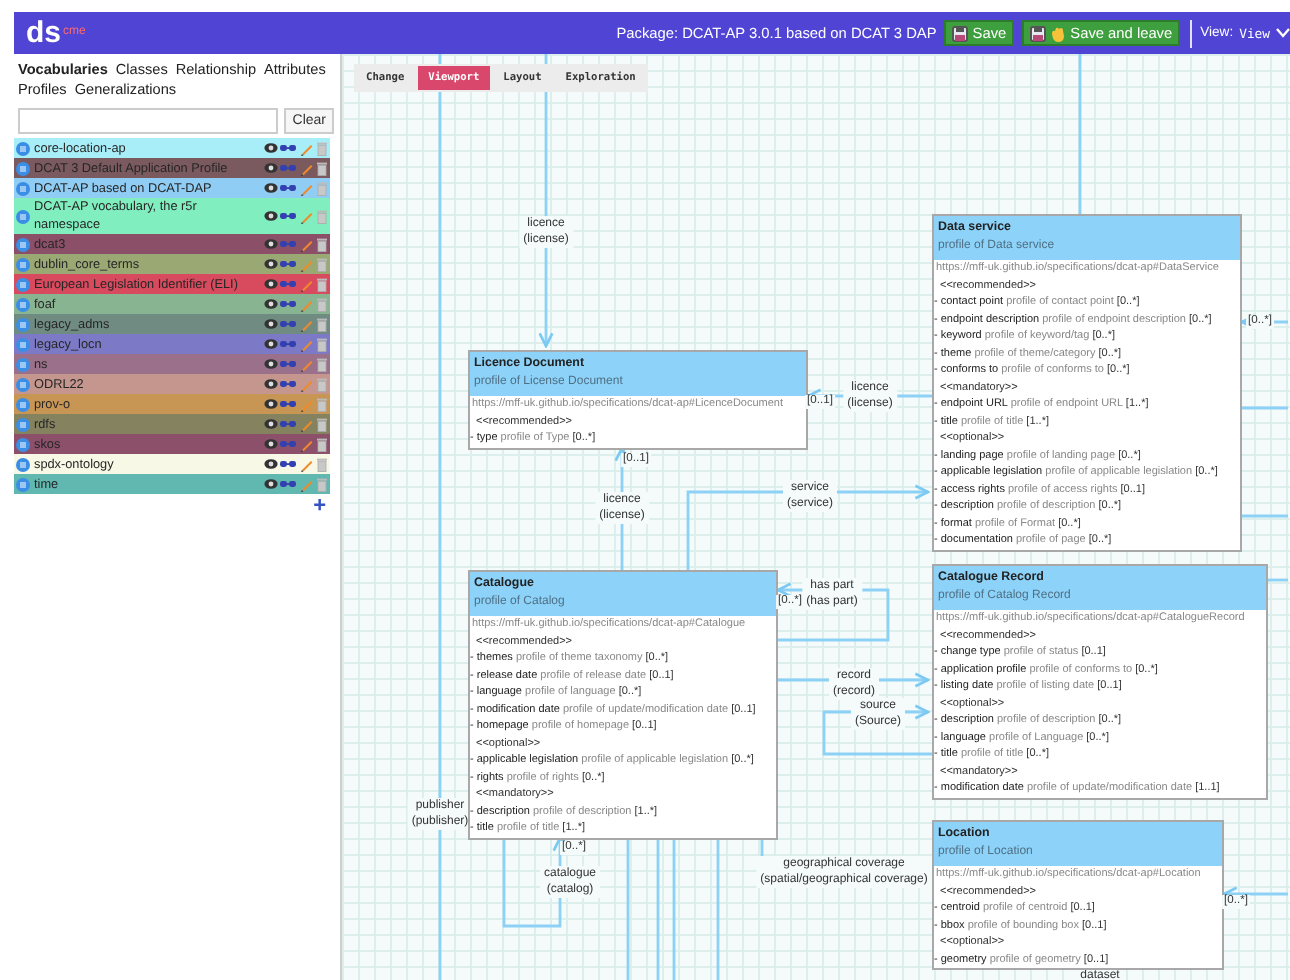 The width and height of the screenshot is (1290, 980). Describe the element at coordinates (319, 507) in the screenshot. I see `add-button: +` at that location.